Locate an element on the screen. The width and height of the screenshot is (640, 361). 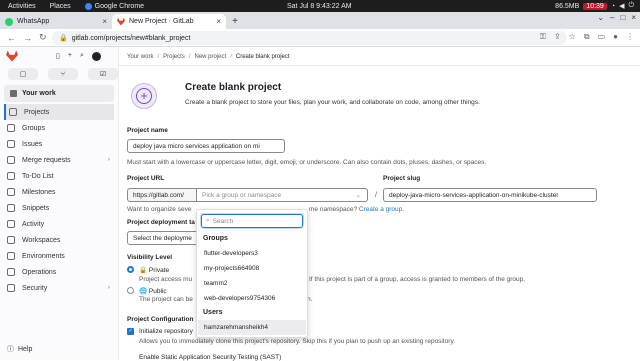
merge-request-icon is located at coordinates (11, 160).